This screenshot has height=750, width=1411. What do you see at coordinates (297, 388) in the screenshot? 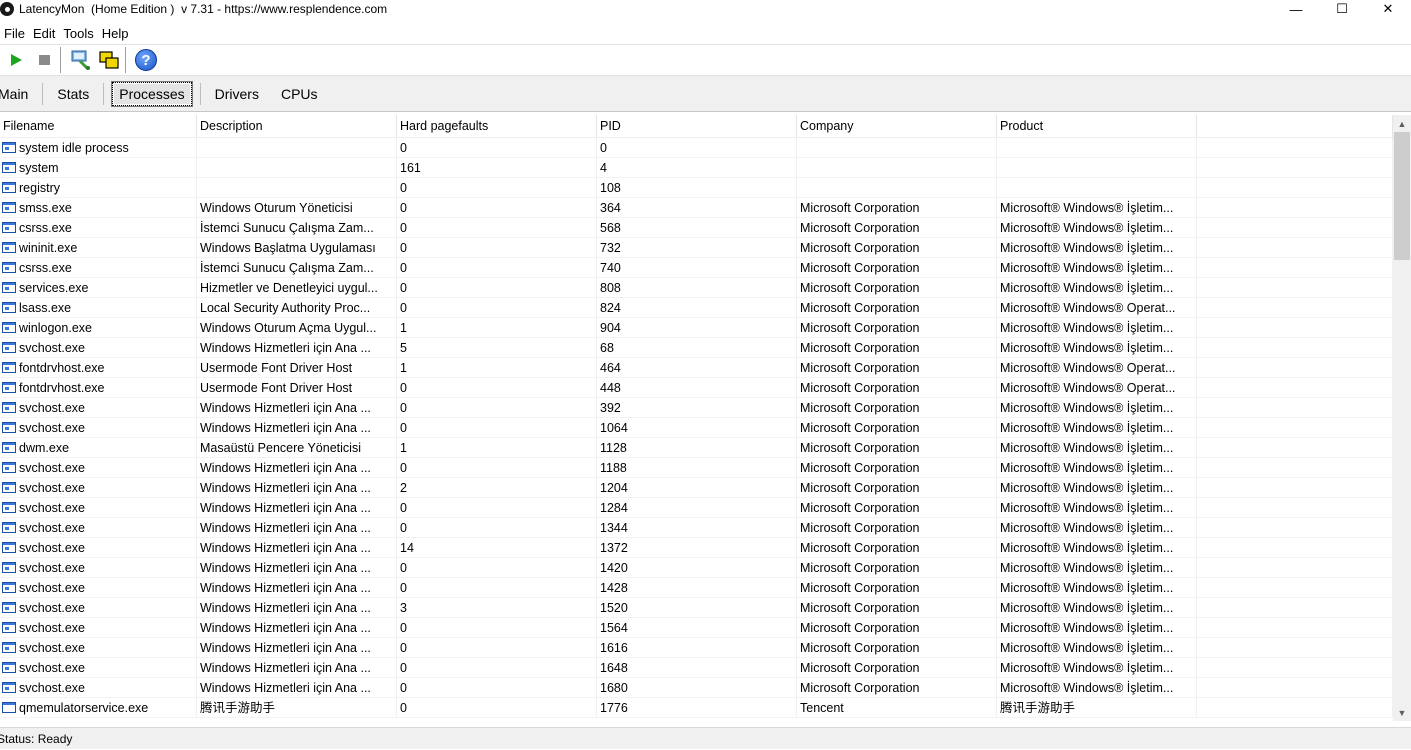
I see `cell-description: Usermode Font Driver Host` at bounding box center [297, 388].